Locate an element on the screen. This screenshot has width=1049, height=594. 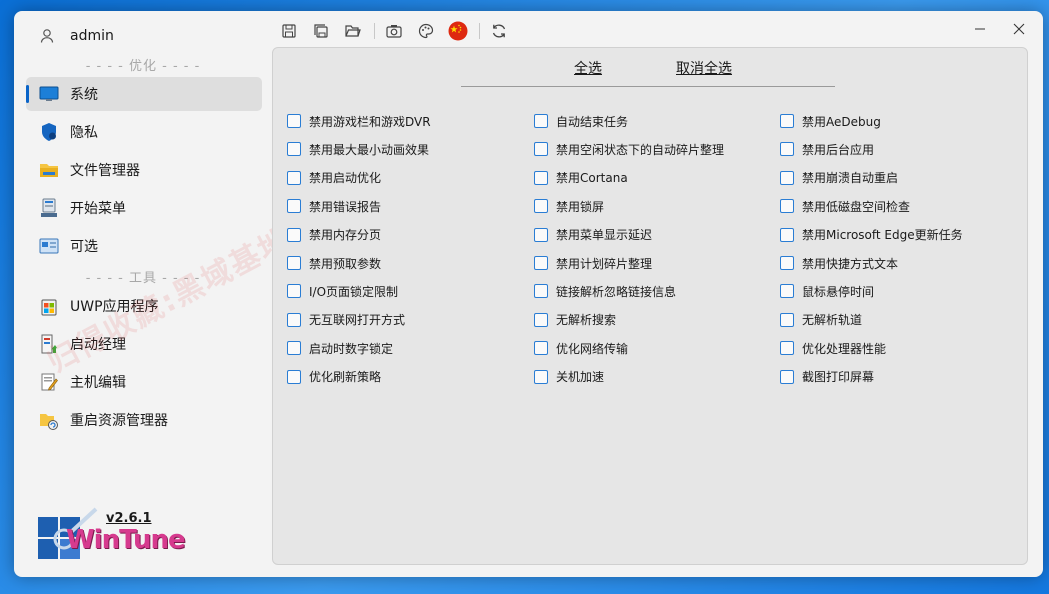
option-label: 自动结束任务 is located at coordinates (592, 121).